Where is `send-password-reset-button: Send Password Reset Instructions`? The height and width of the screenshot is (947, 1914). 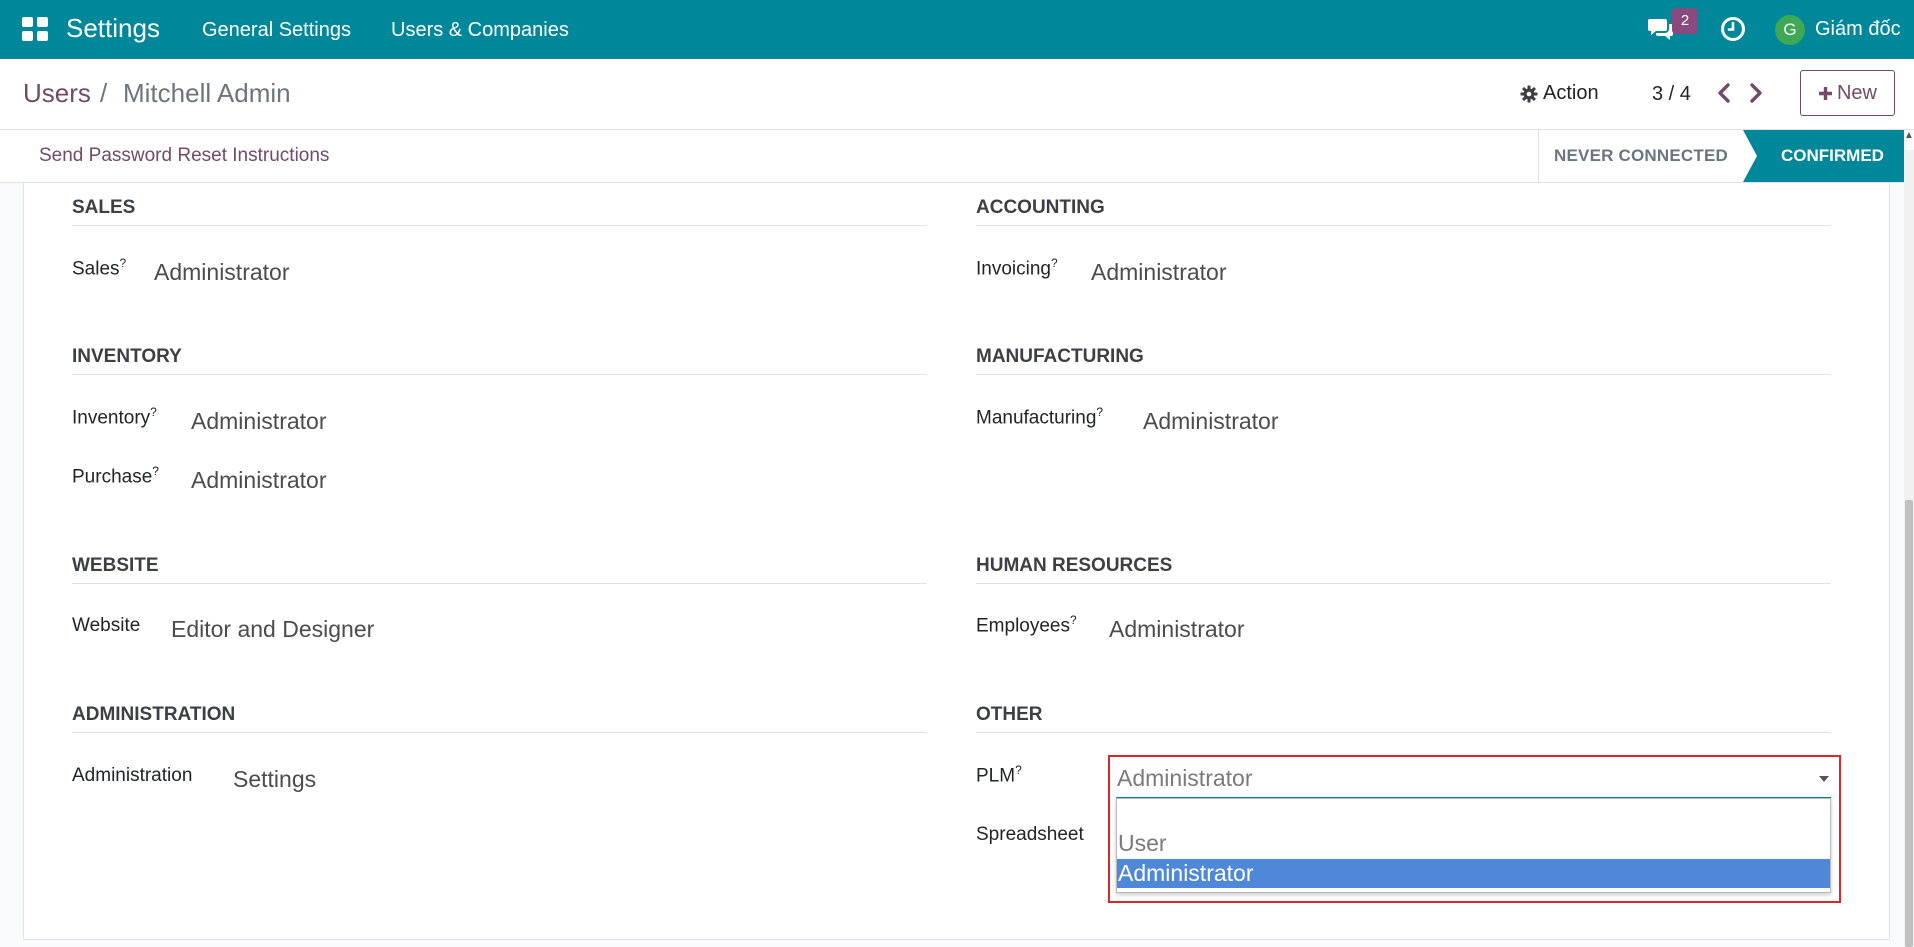 send-password-reset-button: Send Password Reset Instructions is located at coordinates (184, 156).